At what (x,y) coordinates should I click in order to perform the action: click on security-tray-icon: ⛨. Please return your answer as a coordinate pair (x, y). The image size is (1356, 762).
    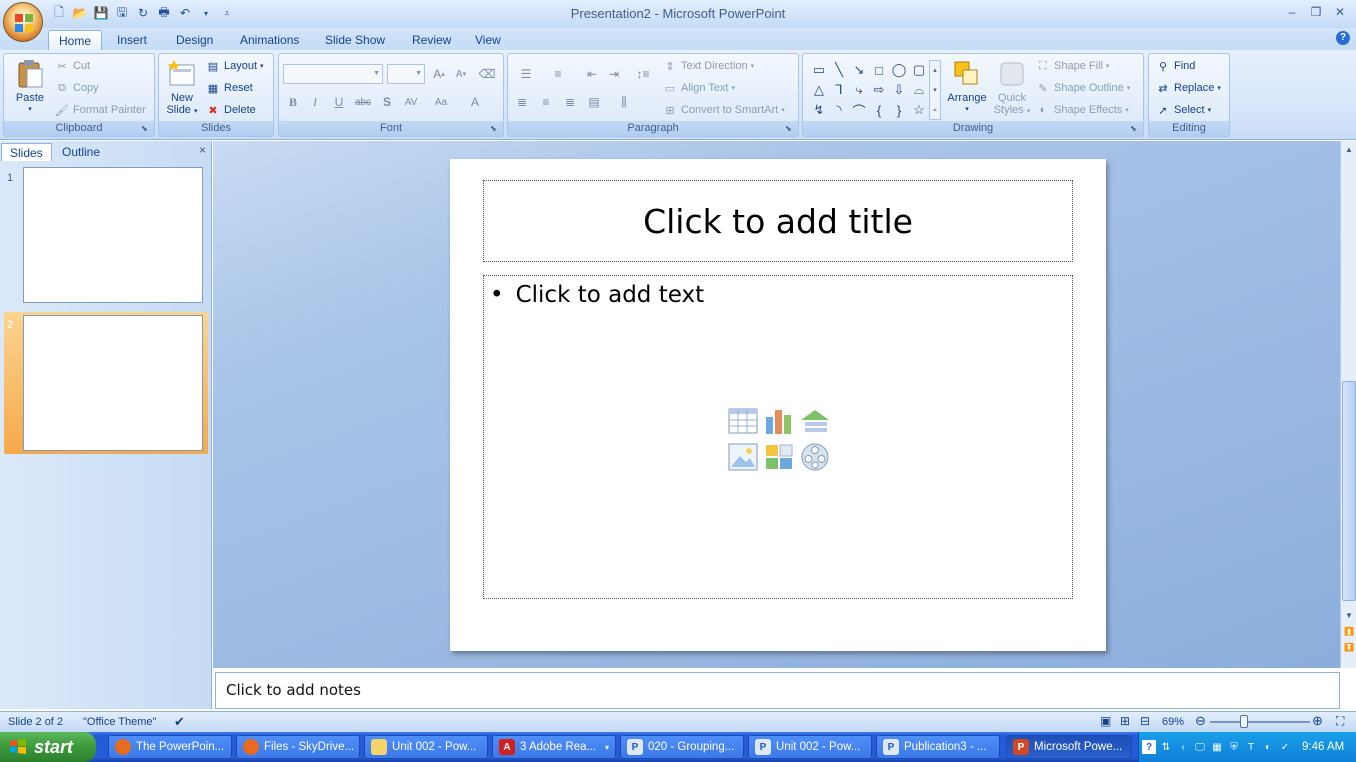
    Looking at the image, I should click on (1234, 747).